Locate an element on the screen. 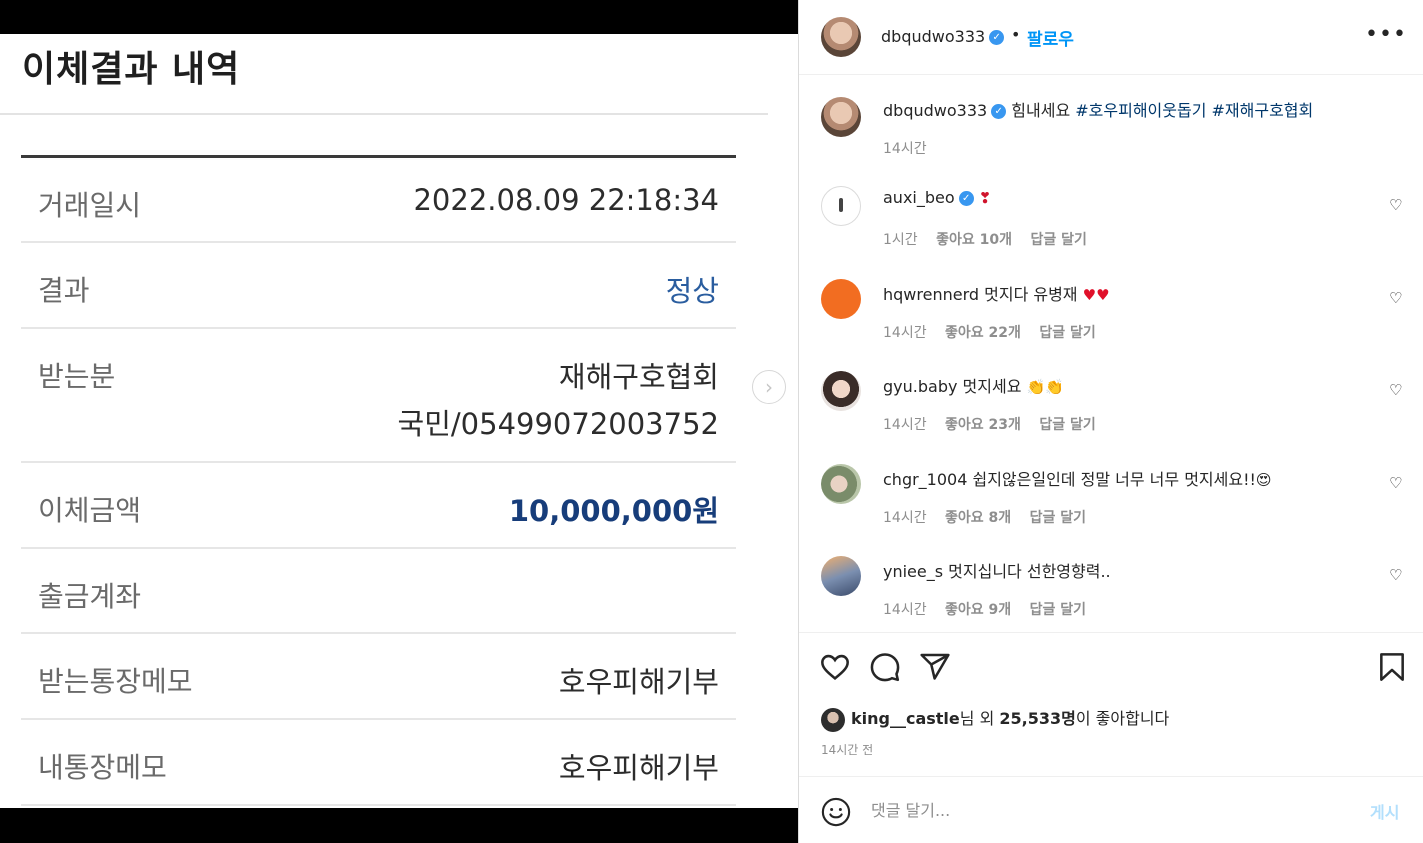 The width and height of the screenshot is (1423, 843). comment-likes: 좋아요 22개 is located at coordinates (983, 333).